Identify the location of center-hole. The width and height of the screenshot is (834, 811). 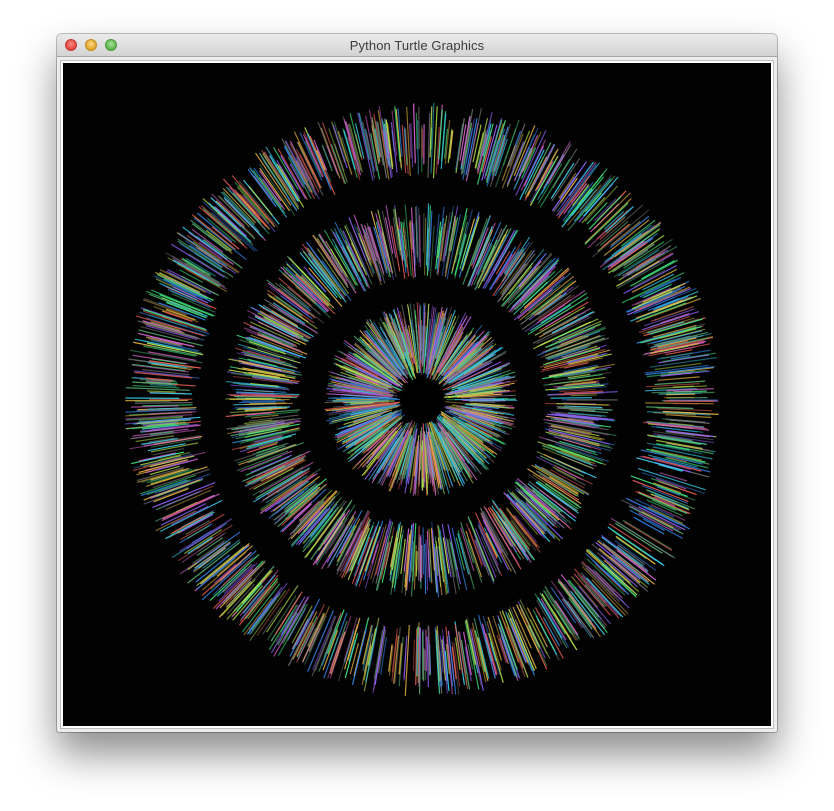
(422, 400).